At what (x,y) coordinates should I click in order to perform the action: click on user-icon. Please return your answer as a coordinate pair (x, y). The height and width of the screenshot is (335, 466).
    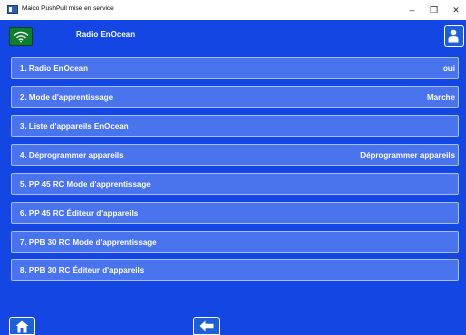
    Looking at the image, I should click on (453, 36).